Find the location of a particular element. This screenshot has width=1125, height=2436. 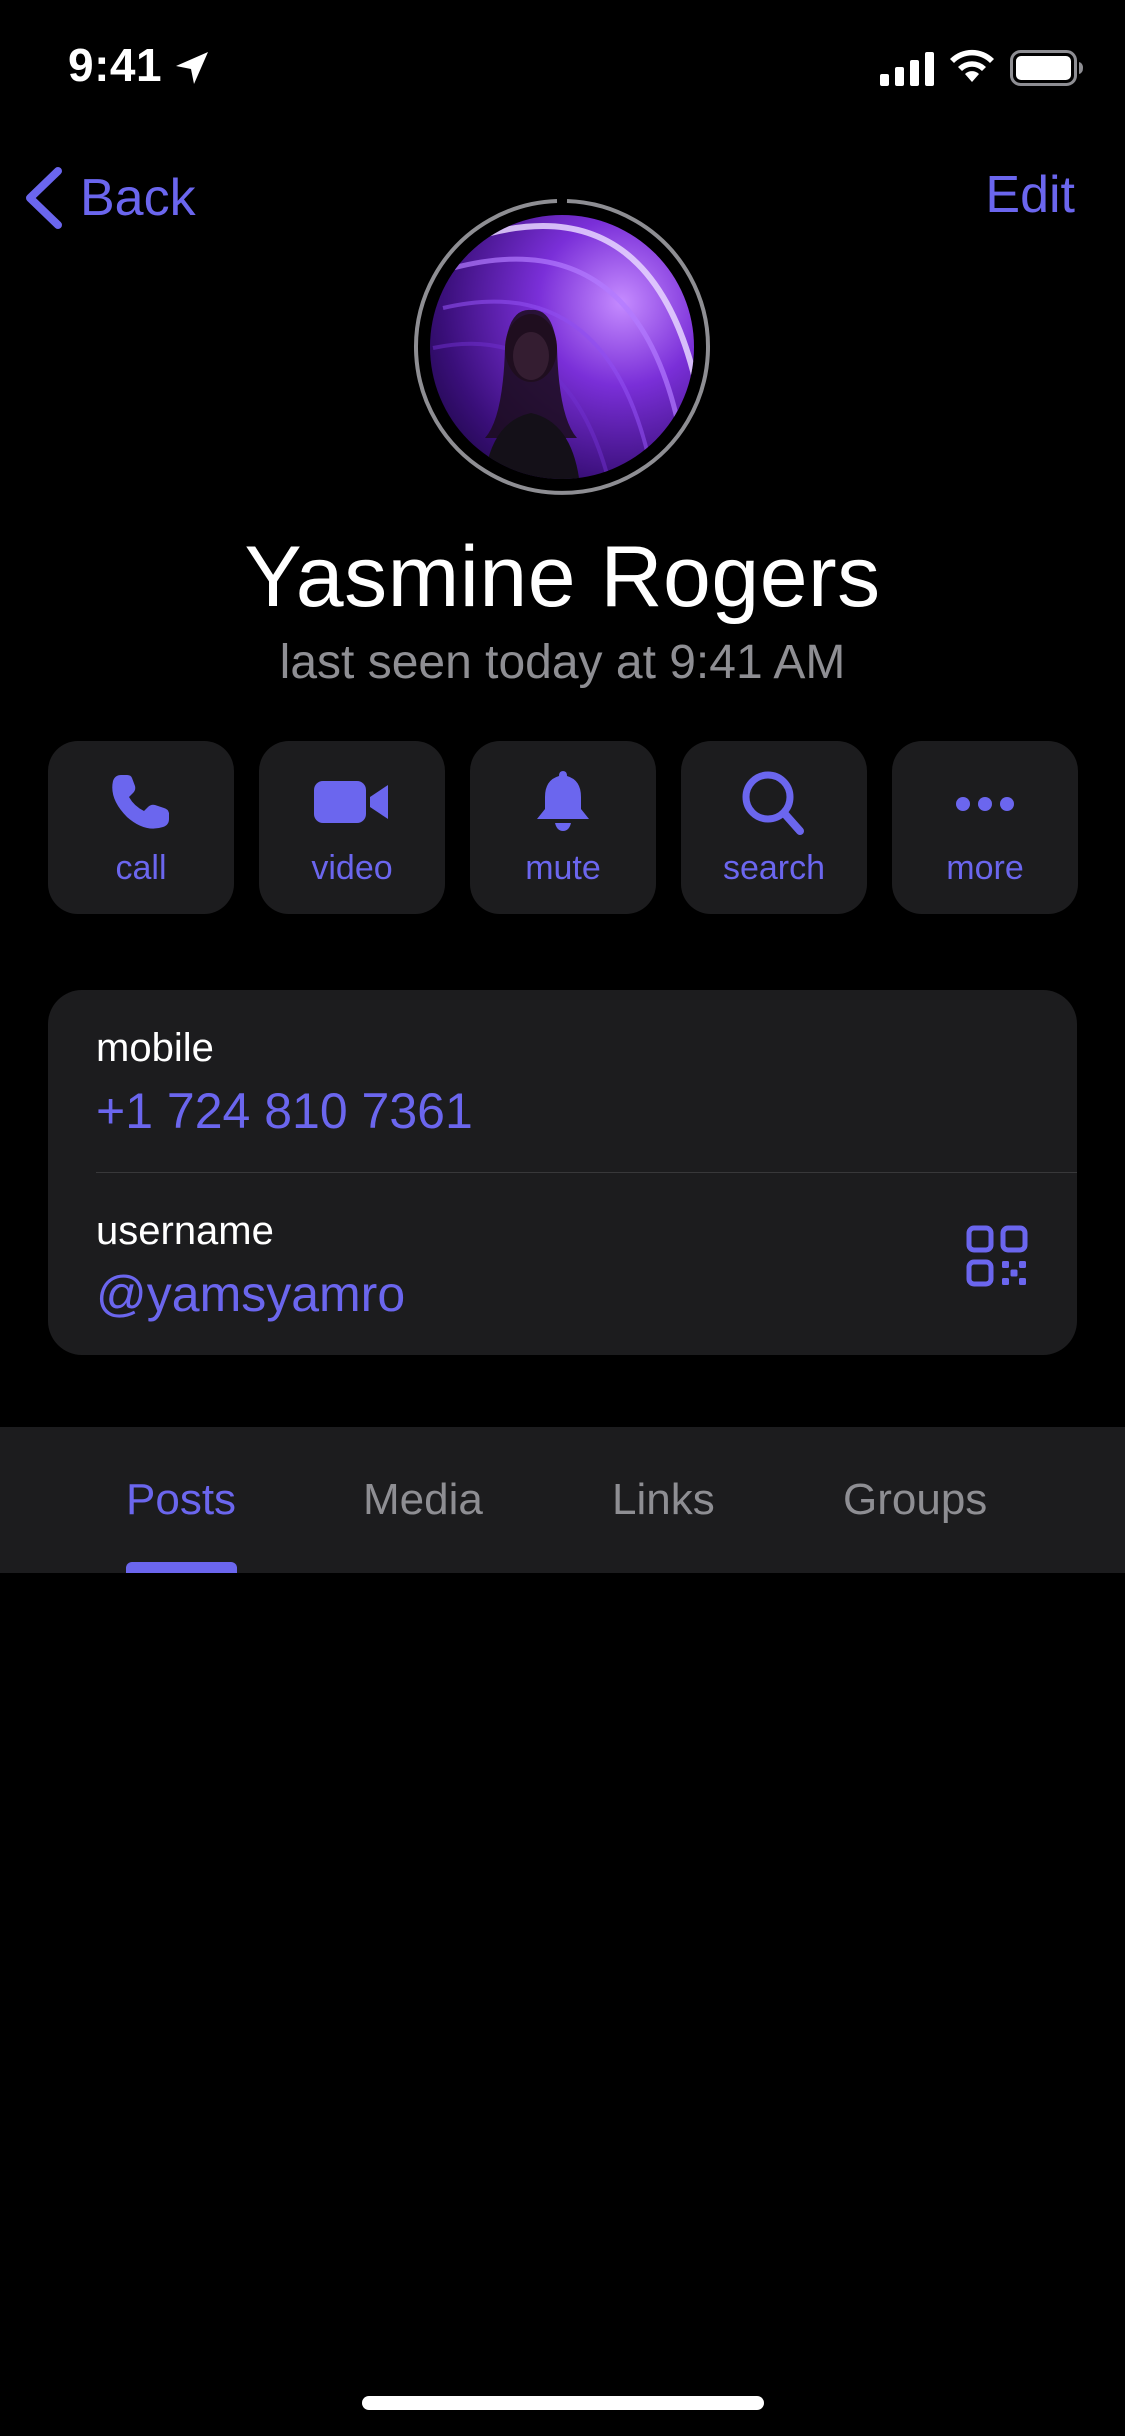

action-buttons: call video mute search more is located at coordinates (563, 827).